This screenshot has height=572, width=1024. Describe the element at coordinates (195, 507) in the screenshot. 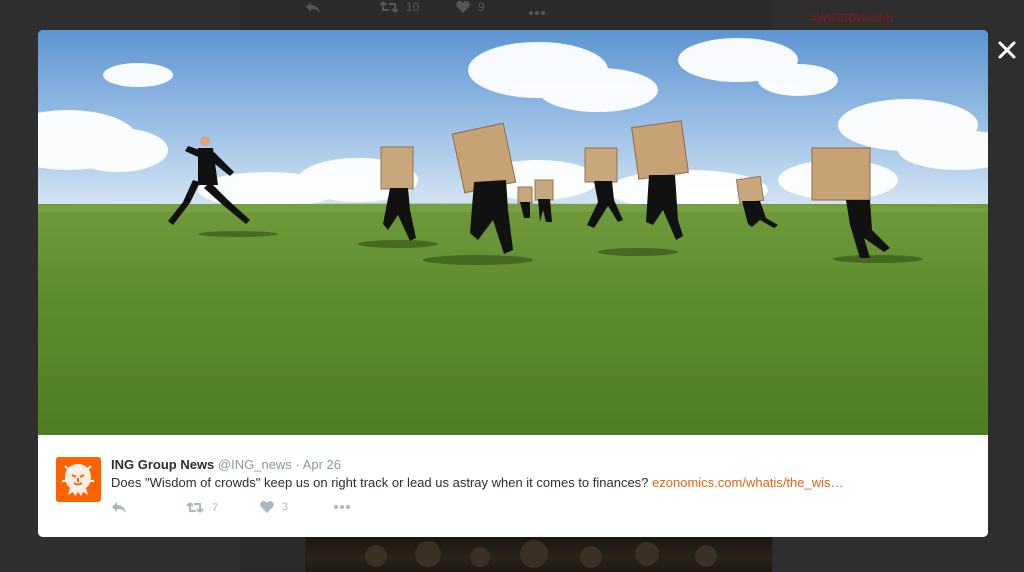

I see `retweet-icon` at that location.